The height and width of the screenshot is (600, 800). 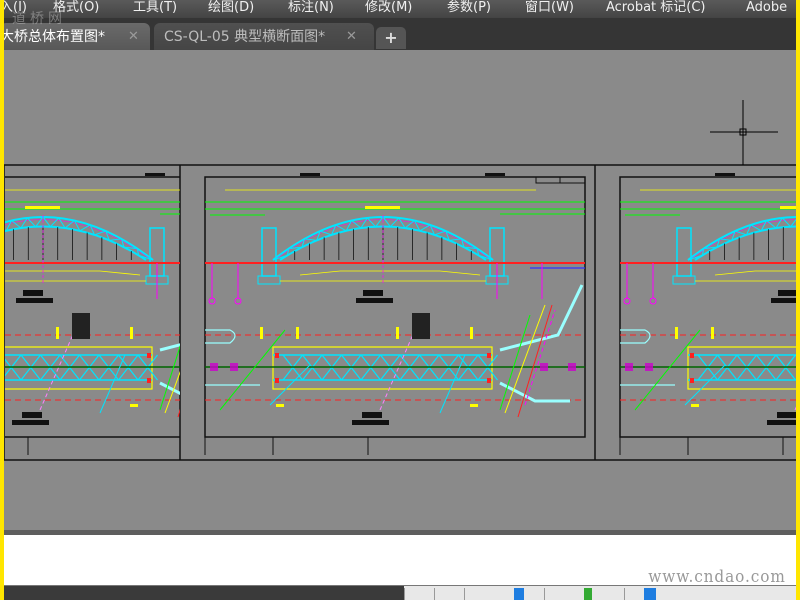 What do you see at coordinates (311, 8) in the screenshot?
I see `menu-dimension: 标注(N)` at bounding box center [311, 8].